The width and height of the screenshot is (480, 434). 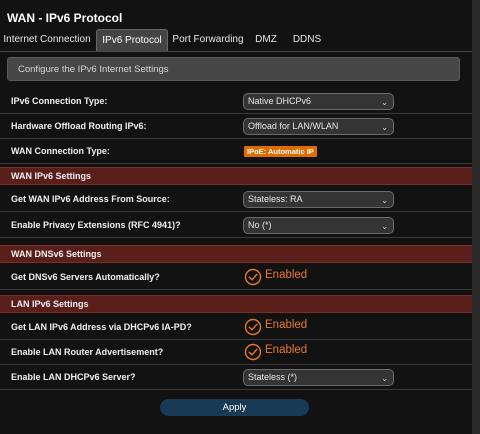 What do you see at coordinates (90, 199) in the screenshot?
I see `wan-address-source-label: Get WAN IPv6 Address From Source:` at bounding box center [90, 199].